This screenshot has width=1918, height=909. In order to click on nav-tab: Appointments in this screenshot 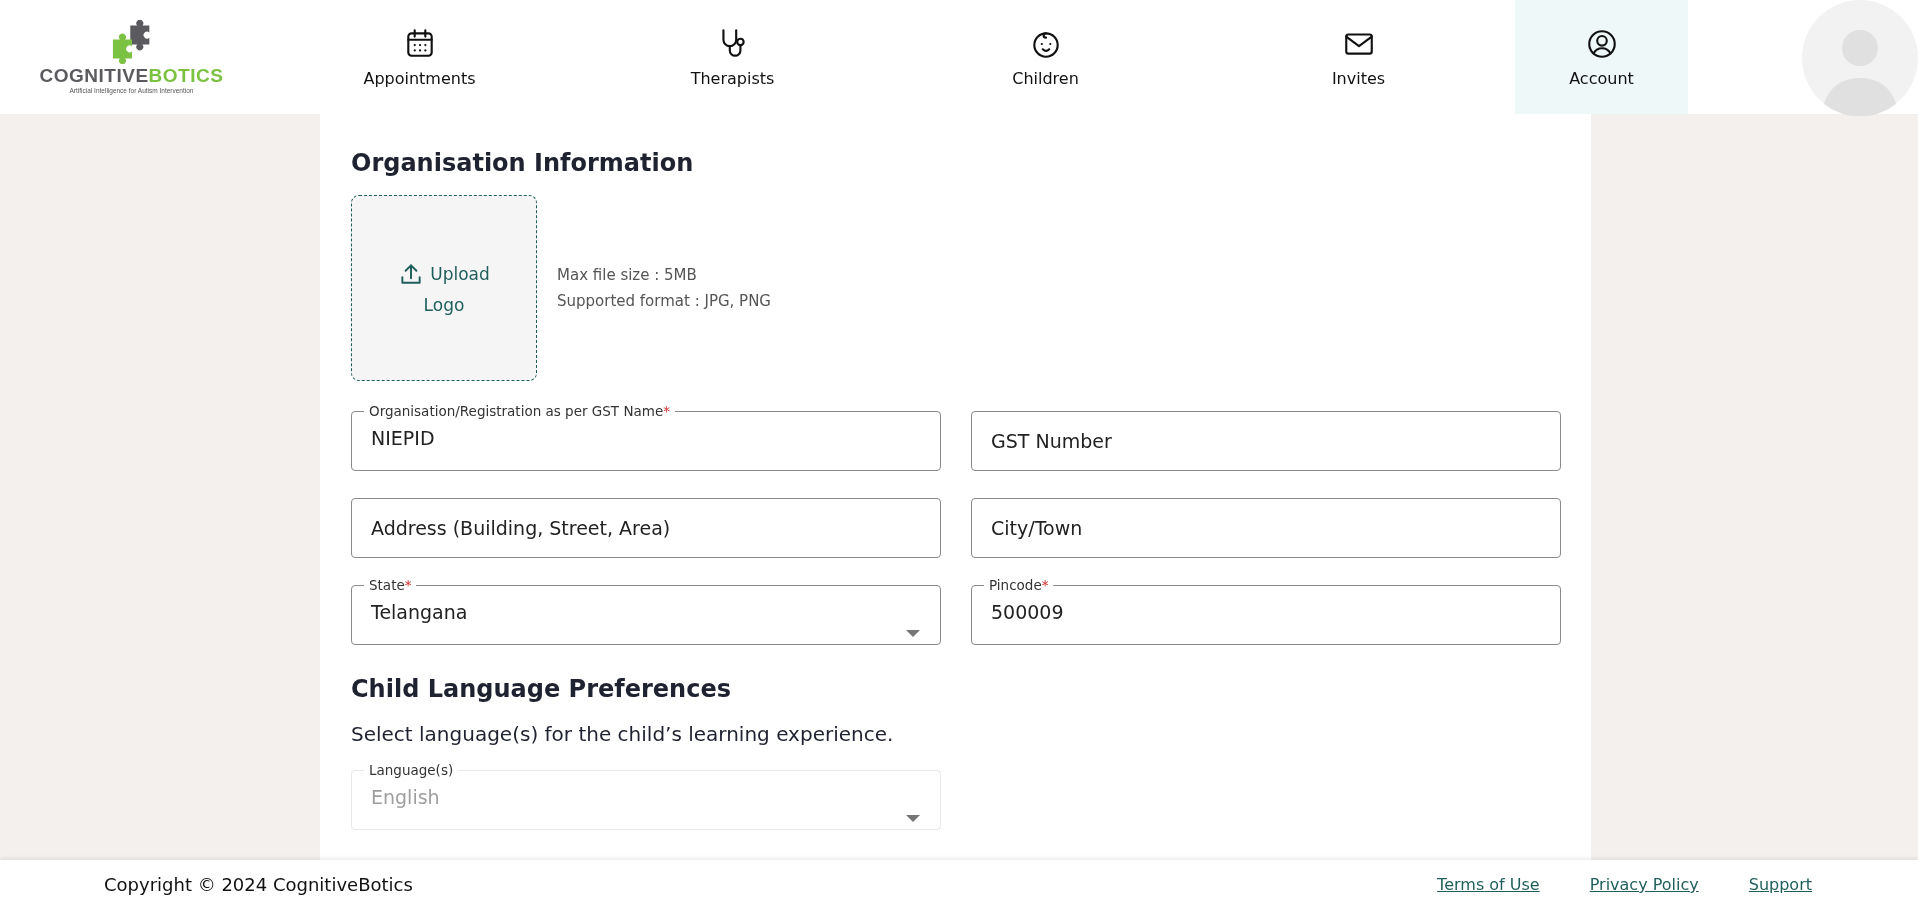, I will do `click(419, 57)`.